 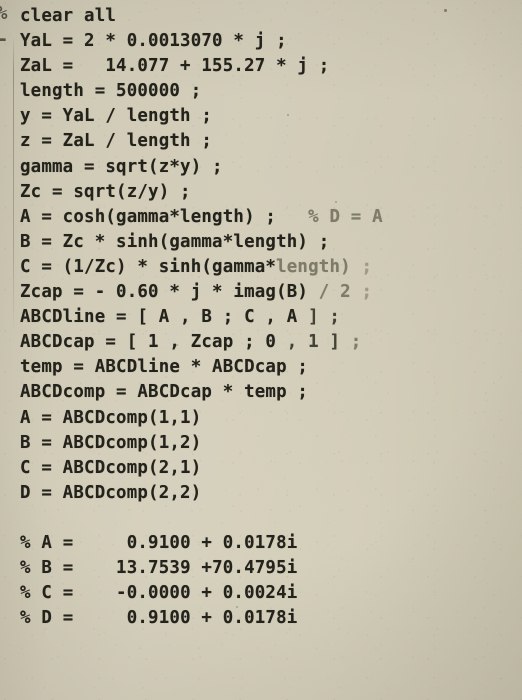 What do you see at coordinates (47, 568) in the screenshot?
I see `result-name: B` at bounding box center [47, 568].